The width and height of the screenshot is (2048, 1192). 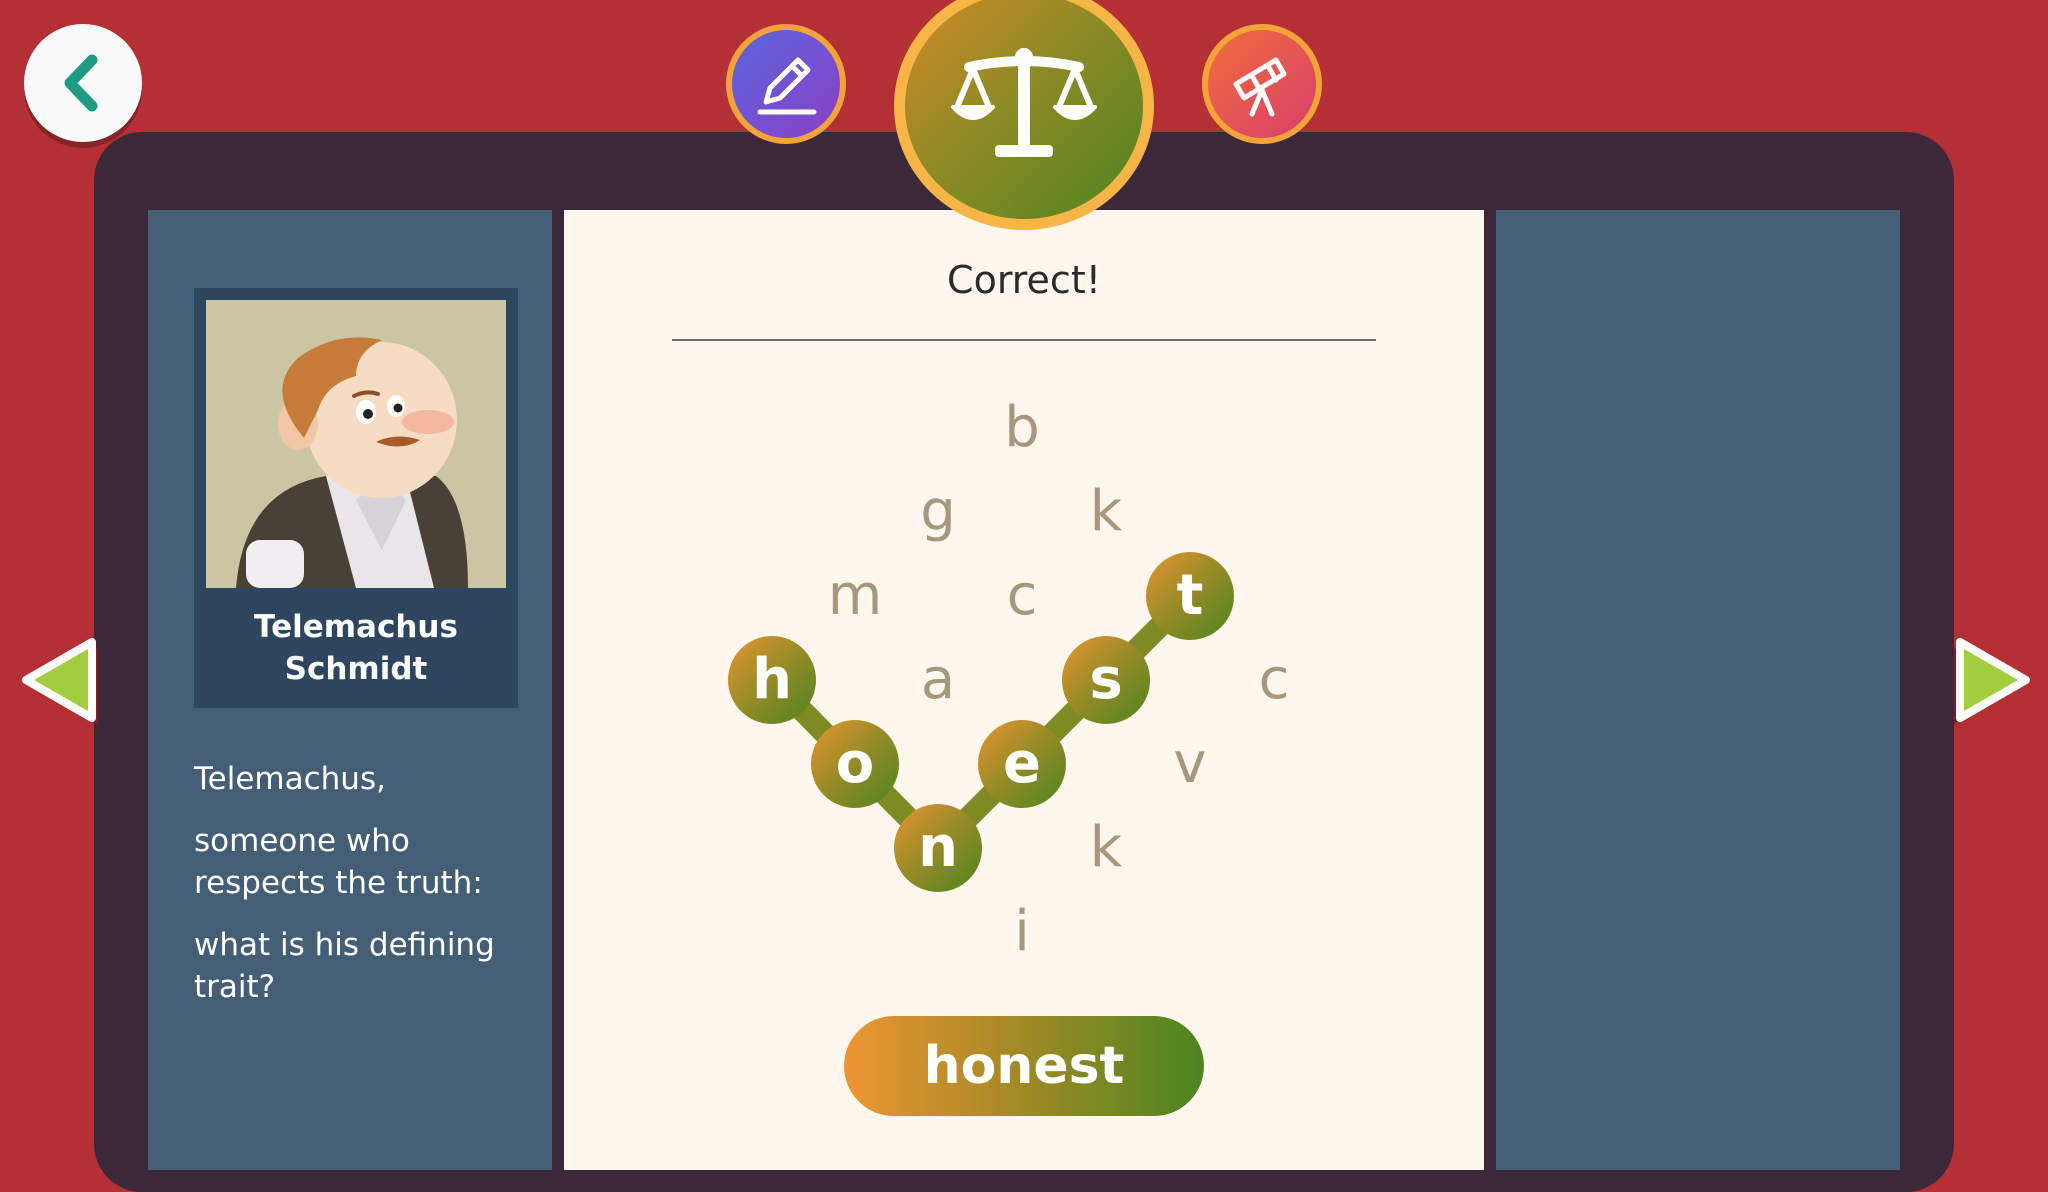 What do you see at coordinates (938, 511) in the screenshot?
I see `letter-tile: g` at bounding box center [938, 511].